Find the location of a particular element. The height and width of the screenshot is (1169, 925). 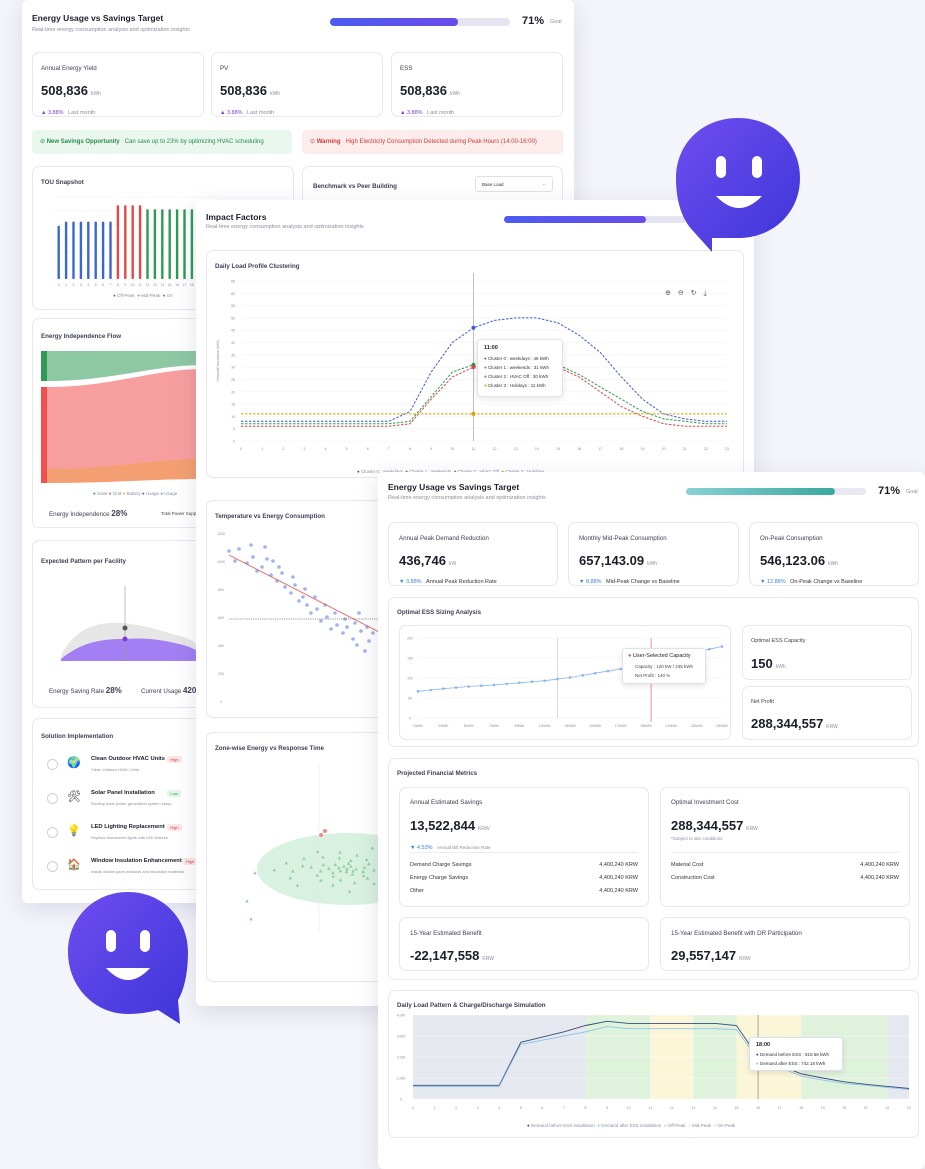

x-tick: 12 is located at coordinates (495, 449).